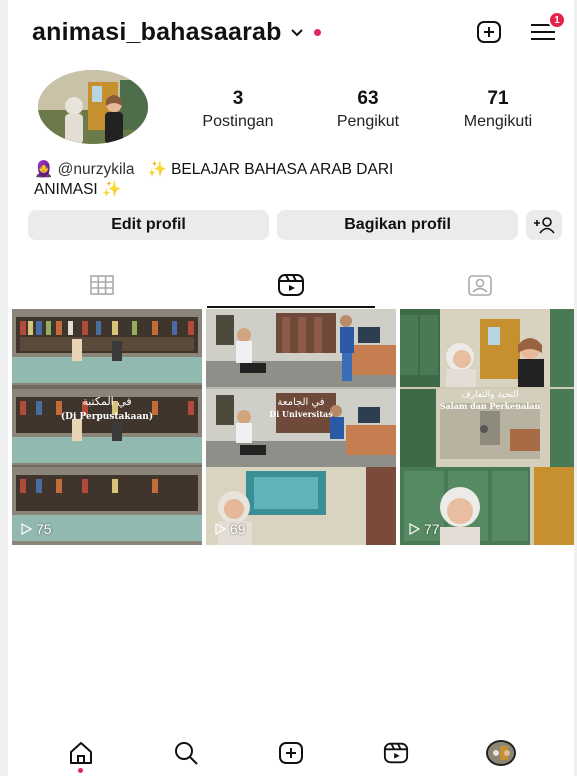 The width and height of the screenshot is (577, 776). I want to click on nav-search, so click(186, 753).